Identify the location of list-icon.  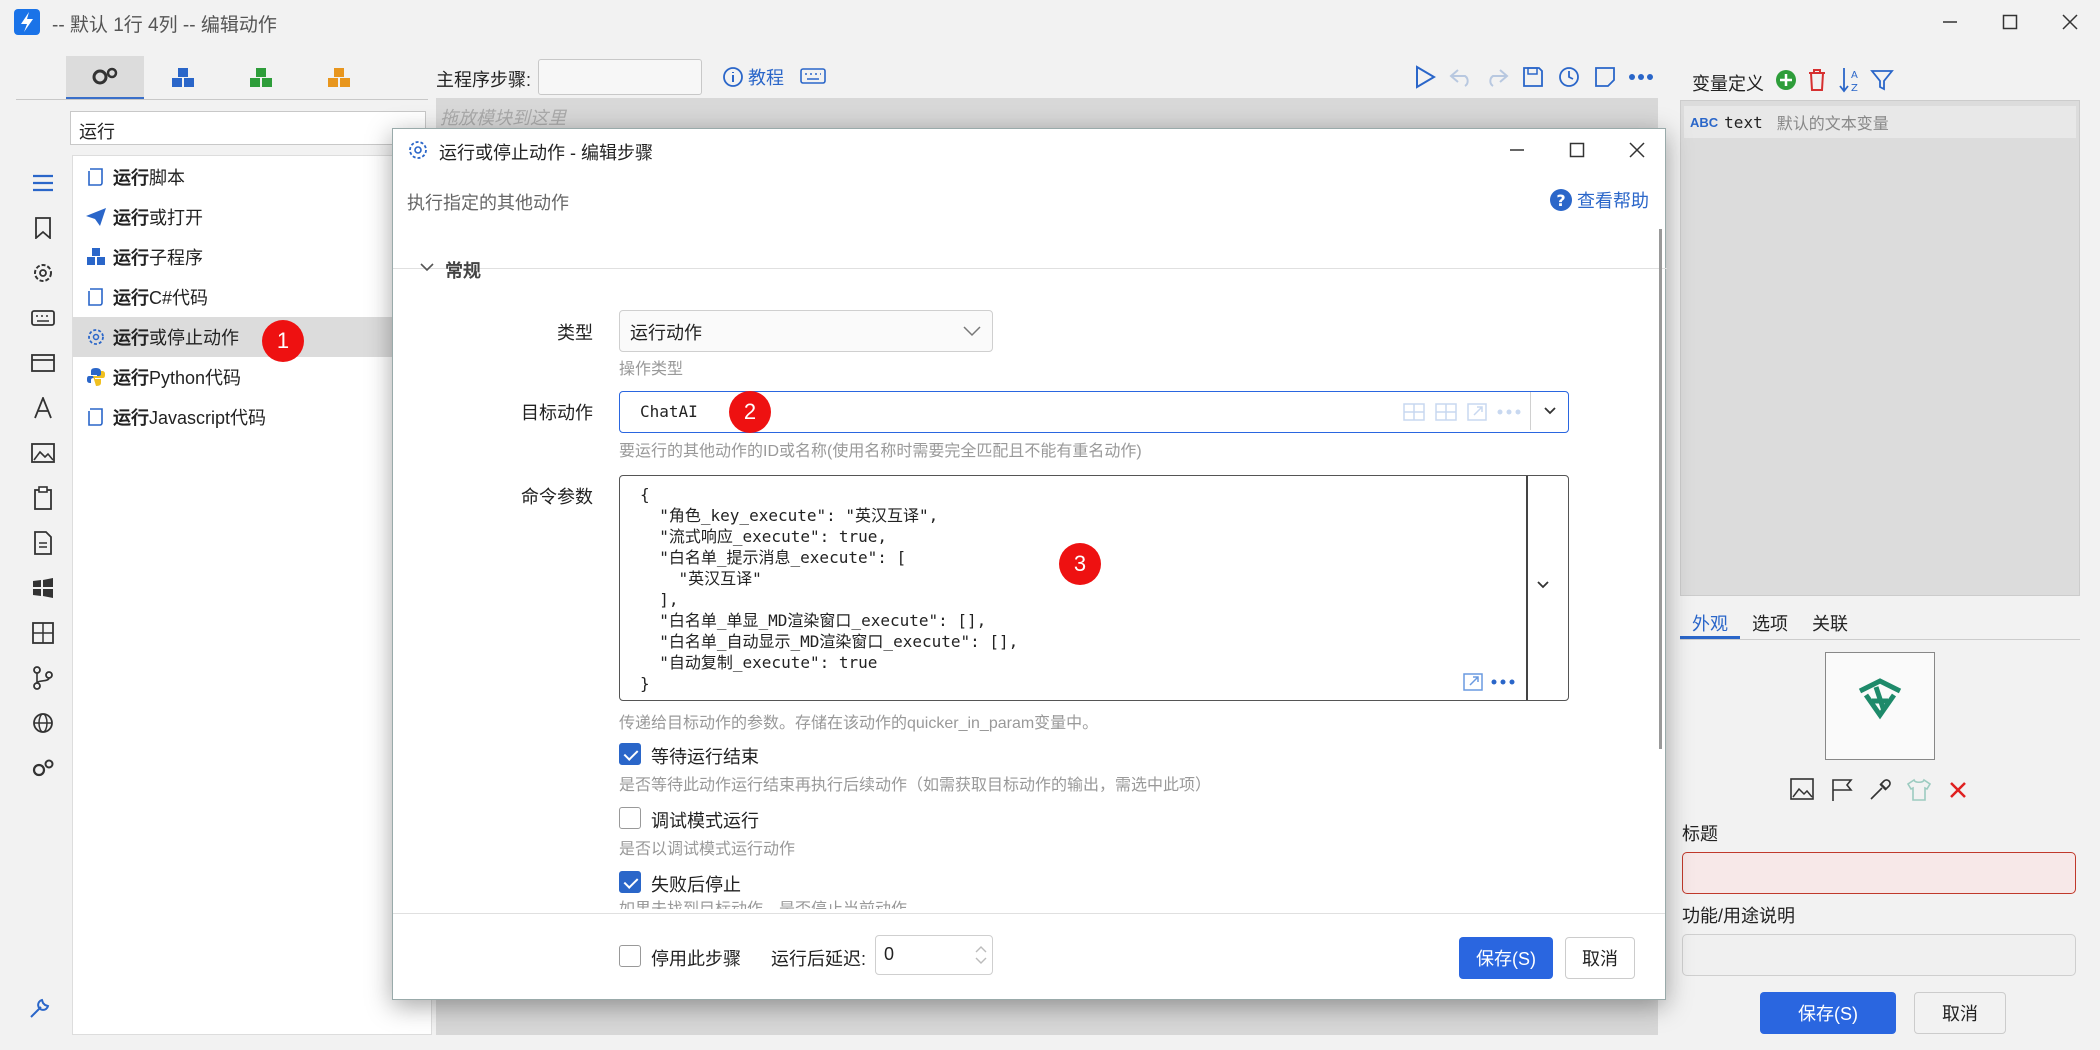
(43, 182).